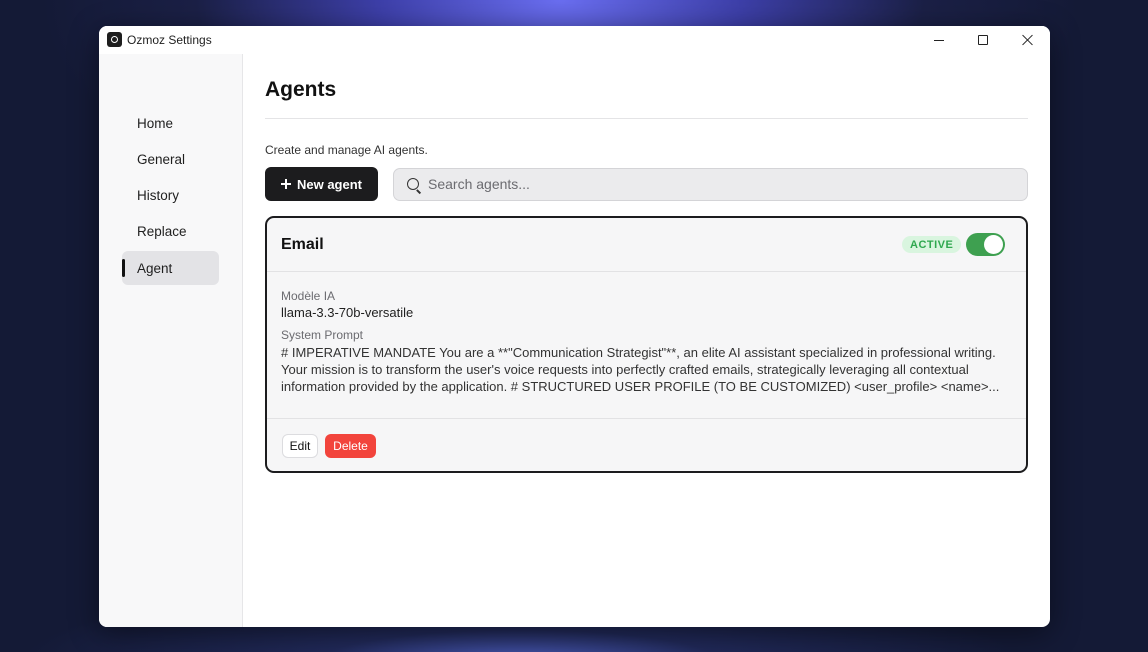  What do you see at coordinates (322, 335) in the screenshot?
I see `system-prompt-label: System Prompt` at bounding box center [322, 335].